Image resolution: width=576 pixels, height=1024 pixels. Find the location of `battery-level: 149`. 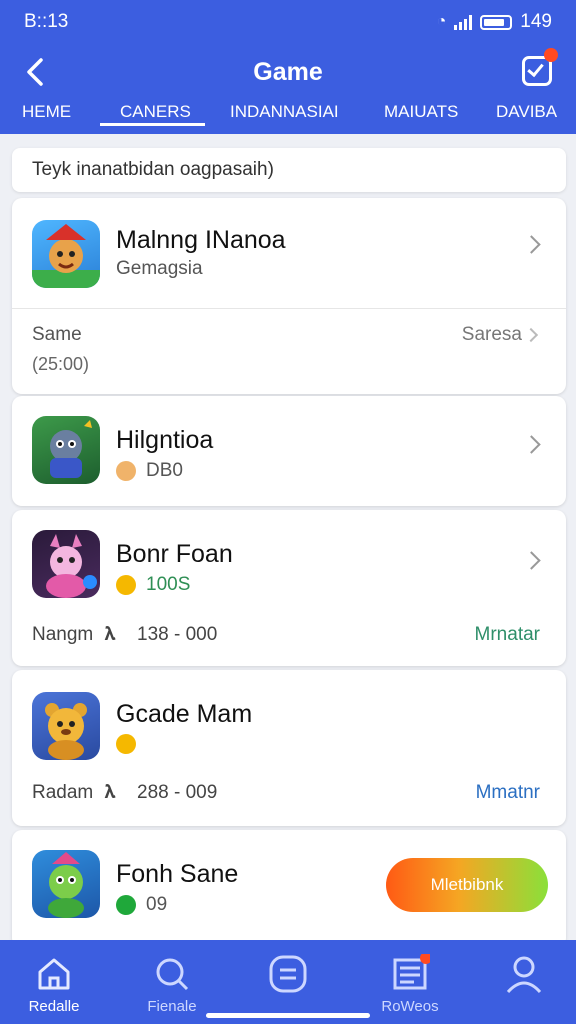

battery-level: 149 is located at coordinates (536, 21).